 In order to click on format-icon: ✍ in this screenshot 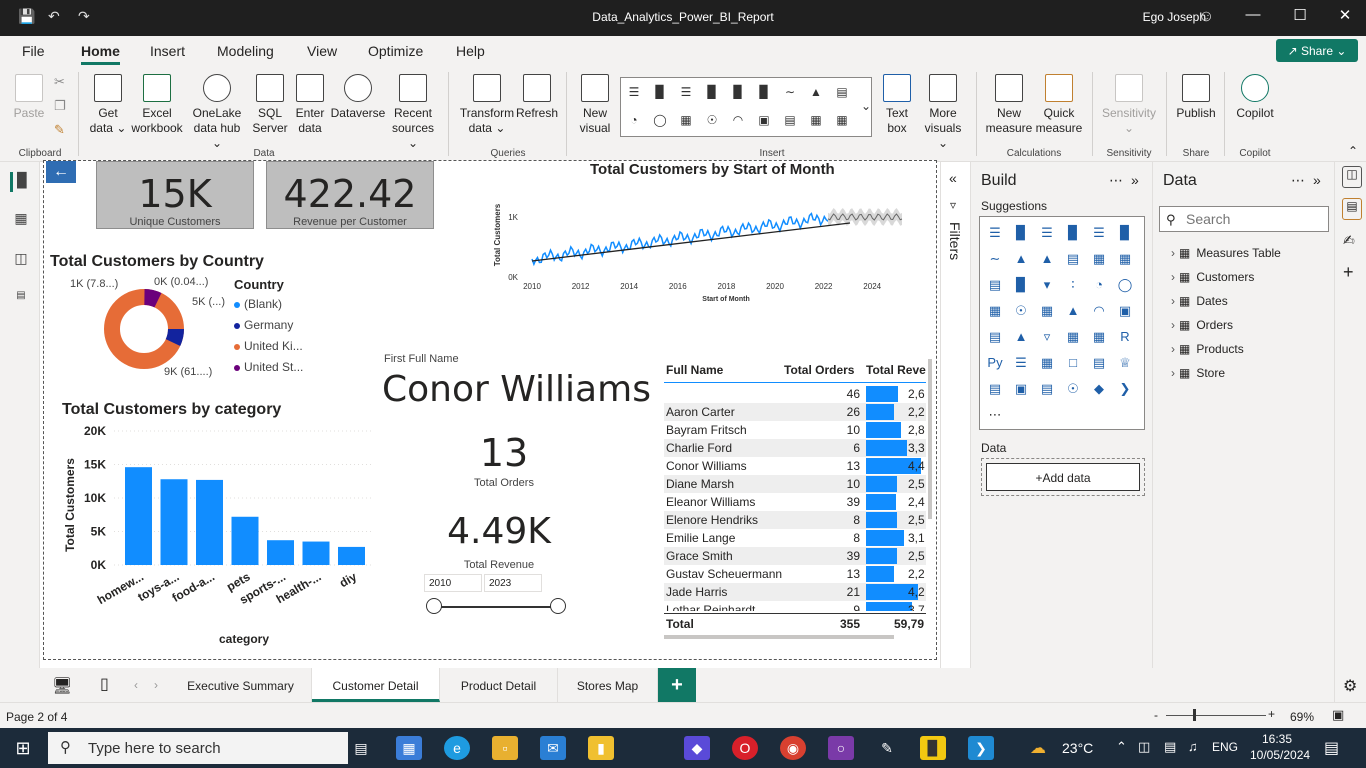, I will do `click(1349, 240)`.